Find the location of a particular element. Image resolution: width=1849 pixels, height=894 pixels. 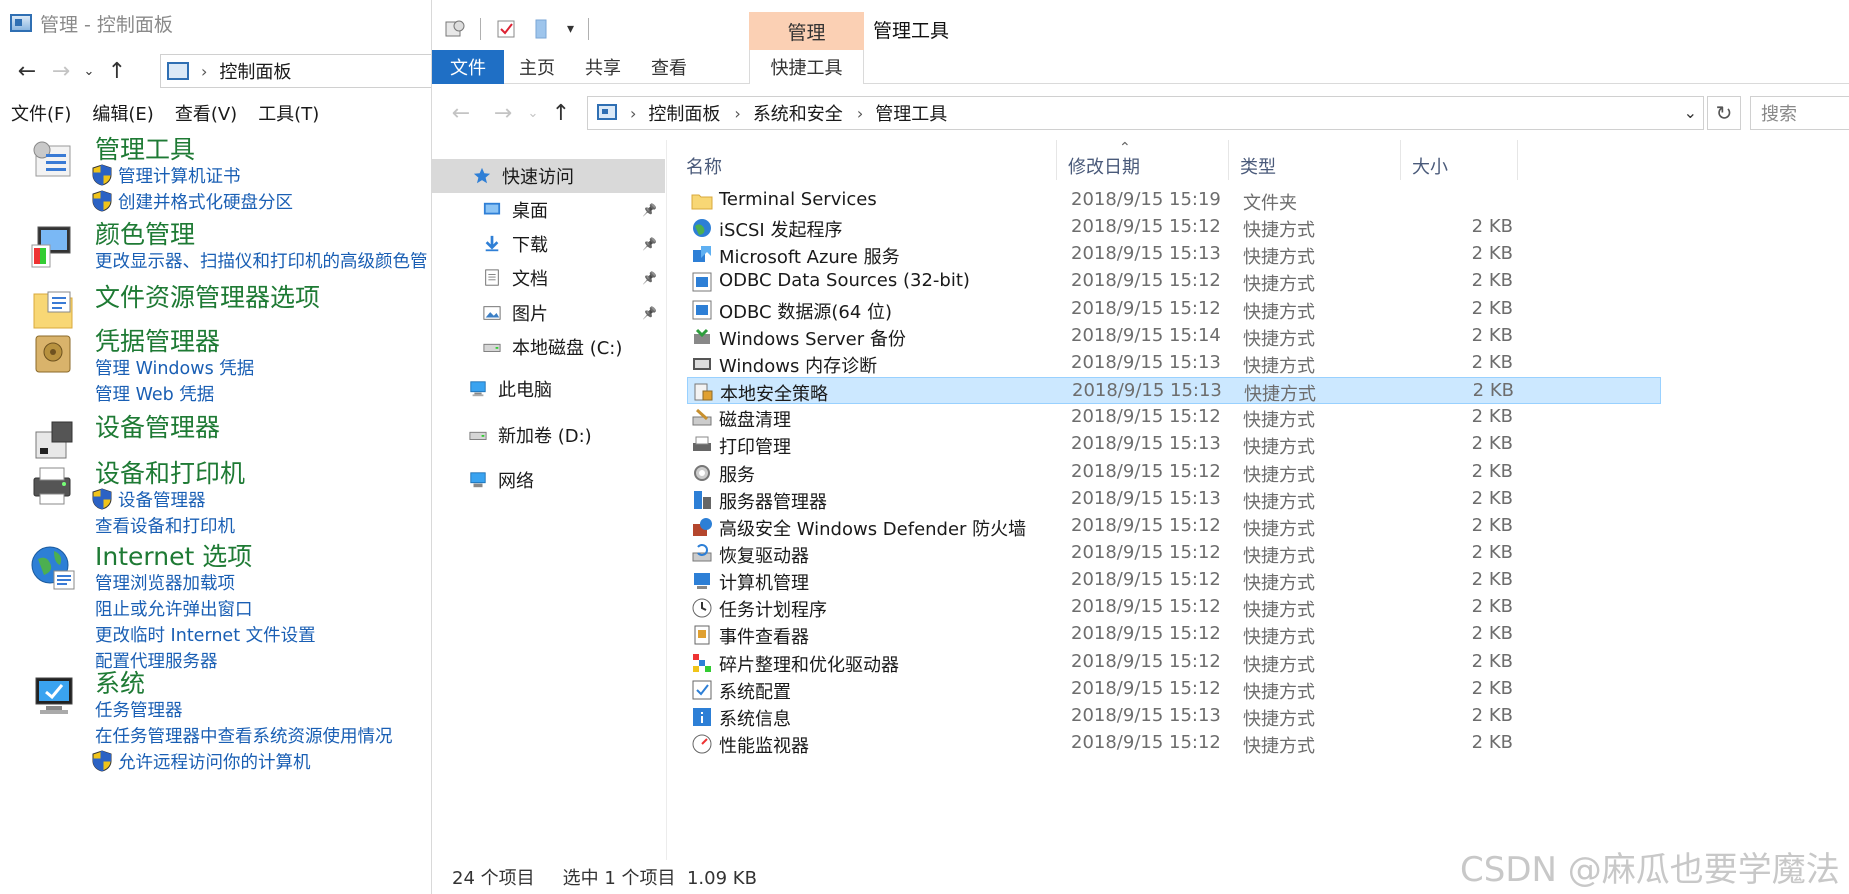

context-tab-group-manage: 管理 is located at coordinates (806, 31).